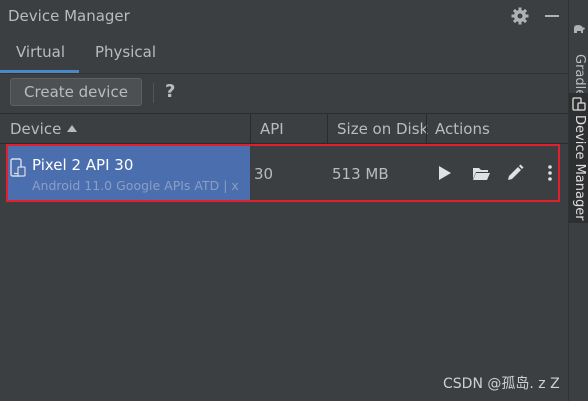 The image size is (588, 401). Describe the element at coordinates (76, 92) in the screenshot. I see `create-device-button: Create device` at that location.